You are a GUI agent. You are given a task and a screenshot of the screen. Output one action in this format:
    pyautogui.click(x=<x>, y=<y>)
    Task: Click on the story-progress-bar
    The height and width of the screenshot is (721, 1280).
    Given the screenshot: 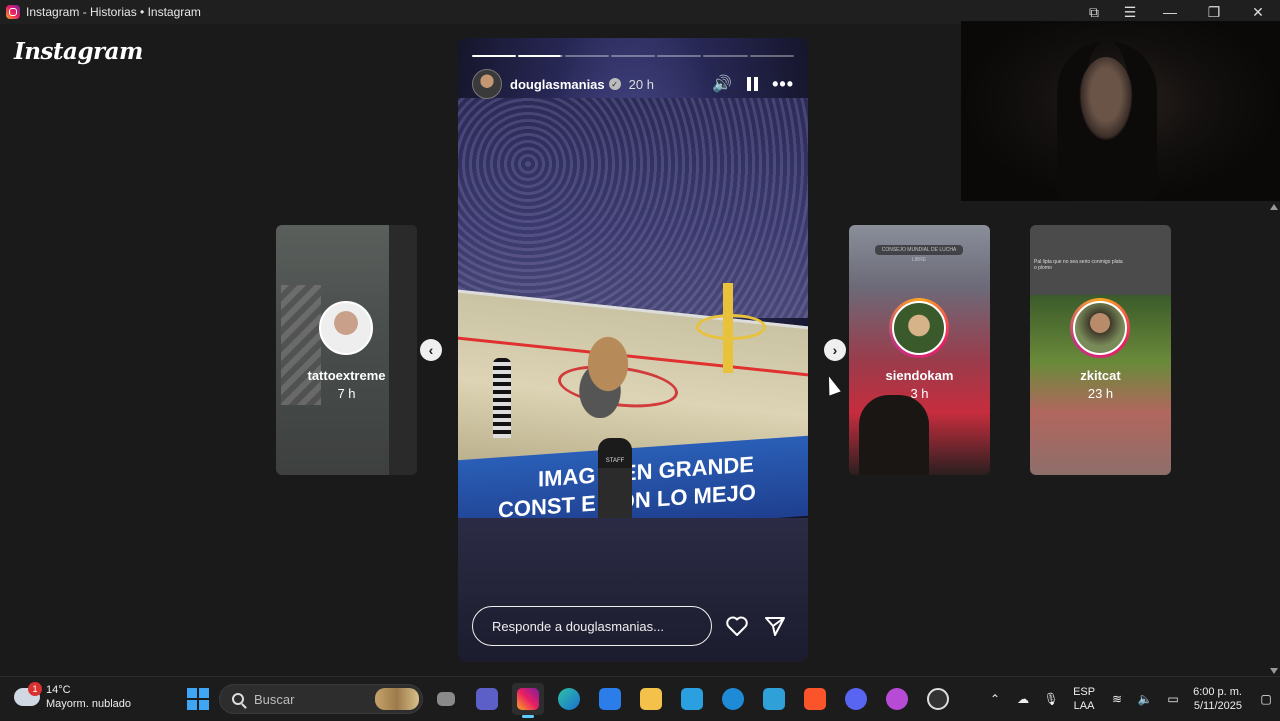 What is the action you would take?
    pyautogui.click(x=633, y=56)
    